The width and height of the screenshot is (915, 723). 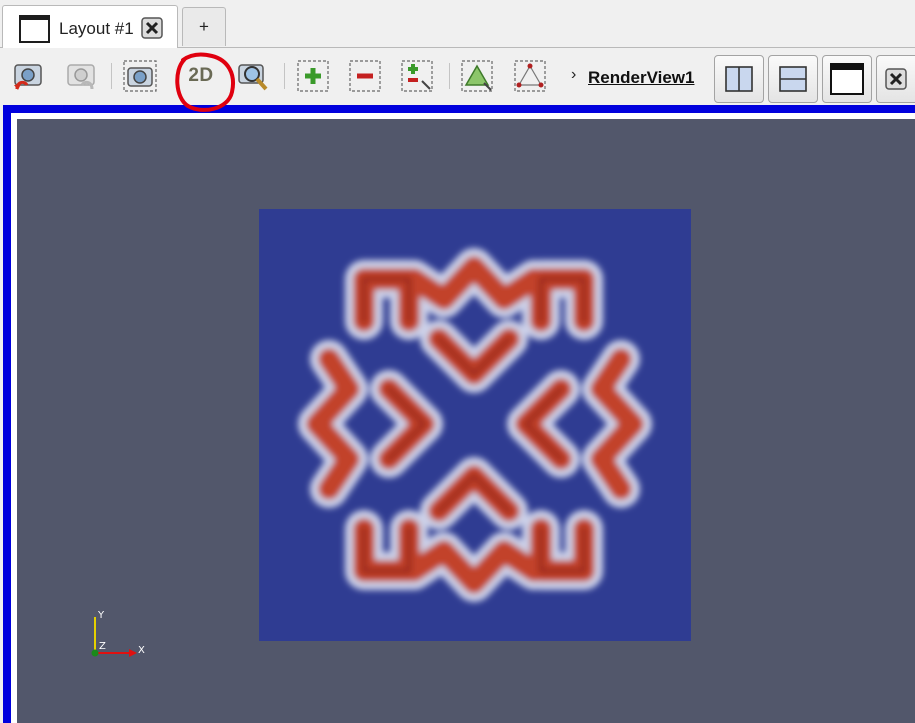 I want to click on capture-screenshot-icon, so click(x=140, y=76).